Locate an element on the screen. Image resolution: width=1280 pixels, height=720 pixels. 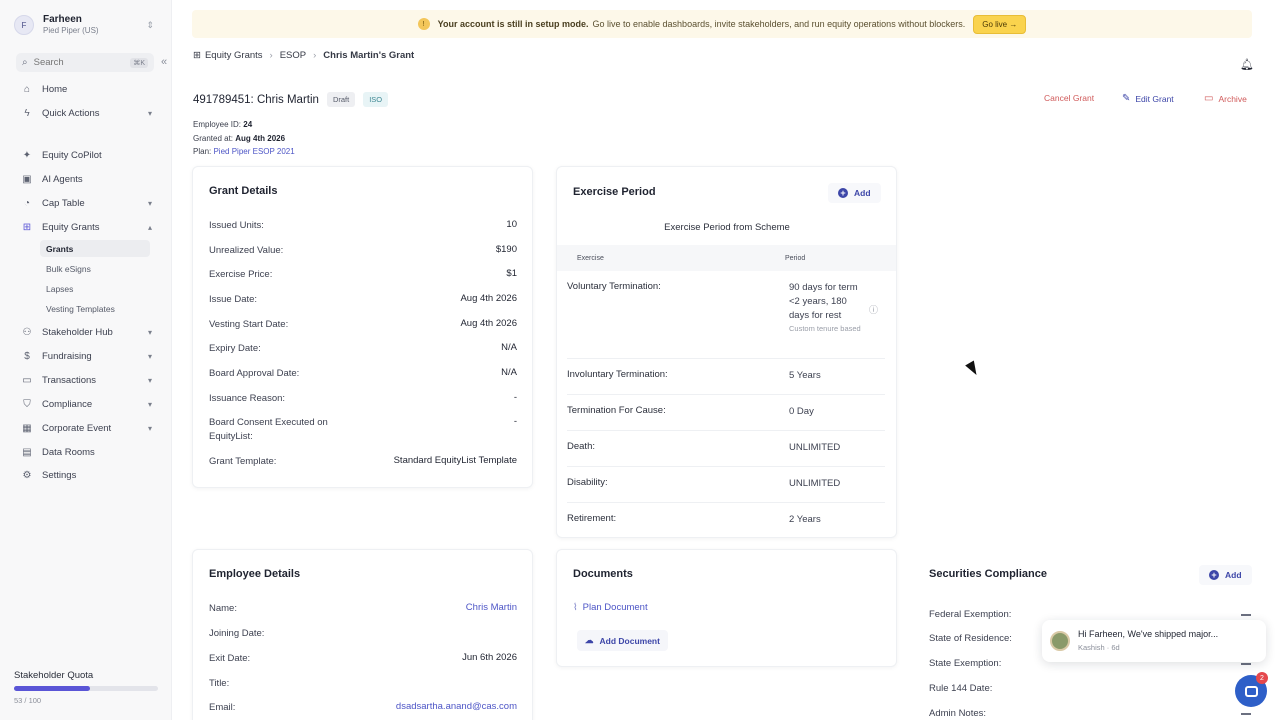
detail-key: Title: is located at coordinates (219, 683).